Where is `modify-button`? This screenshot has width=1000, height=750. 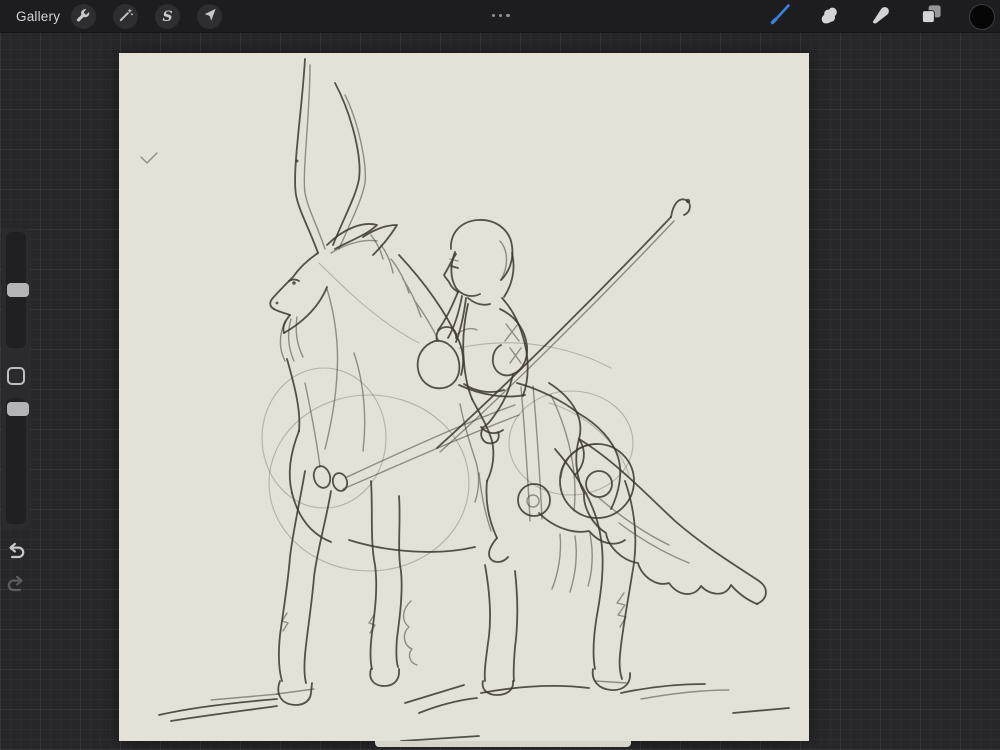
modify-button is located at coordinates (16, 376).